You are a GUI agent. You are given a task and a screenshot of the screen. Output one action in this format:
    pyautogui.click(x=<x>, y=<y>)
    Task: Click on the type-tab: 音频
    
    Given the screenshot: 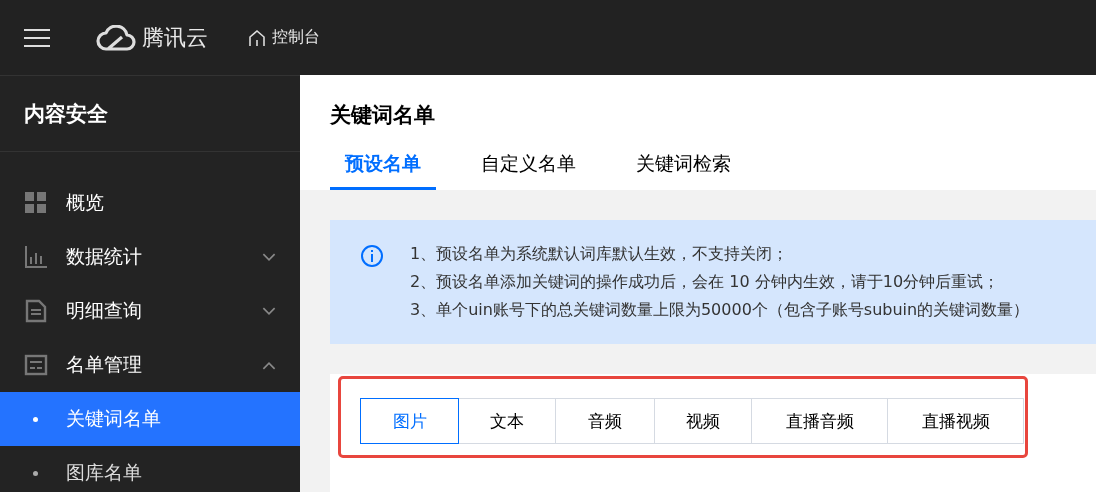 What is the action you would take?
    pyautogui.click(x=605, y=421)
    